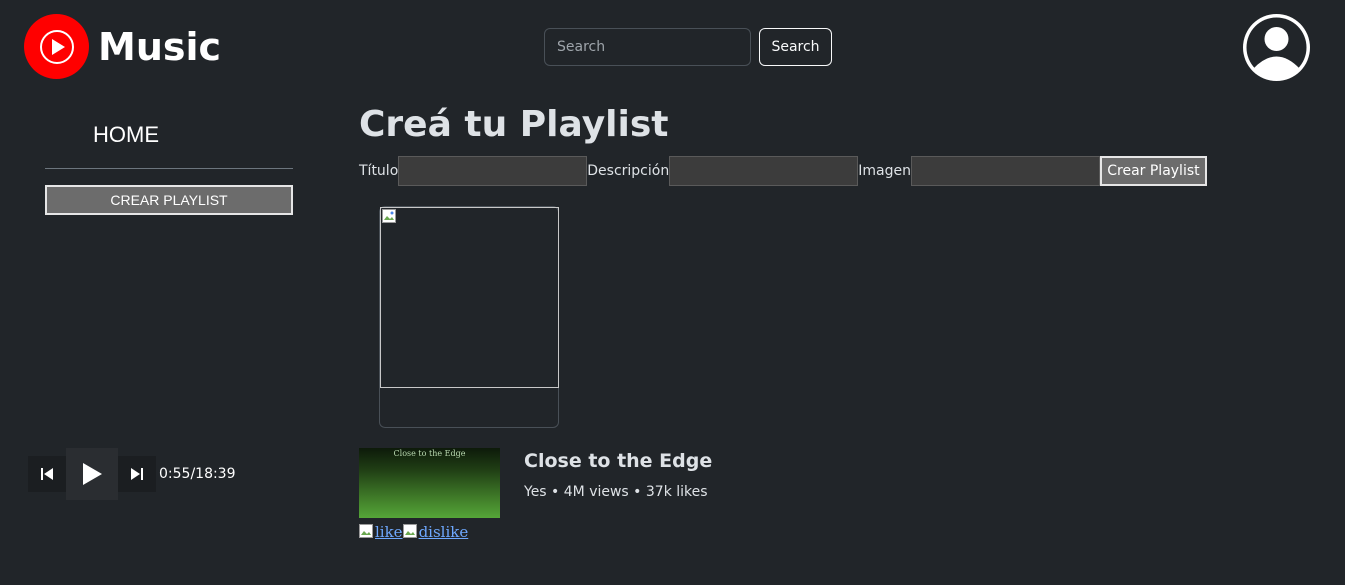  I want to click on song-title: Close to the Edge, so click(618, 461).